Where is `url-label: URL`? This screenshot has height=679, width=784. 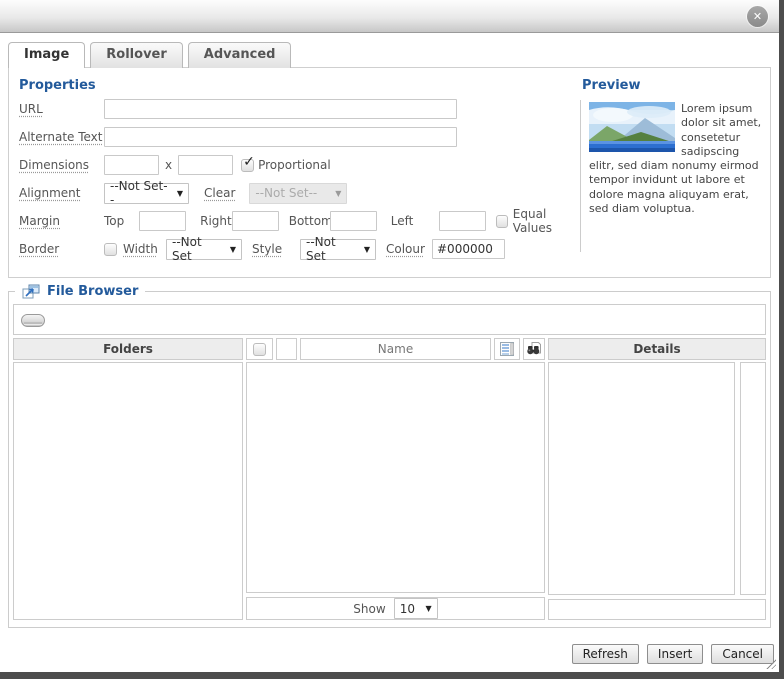
url-label: URL is located at coordinates (31, 109).